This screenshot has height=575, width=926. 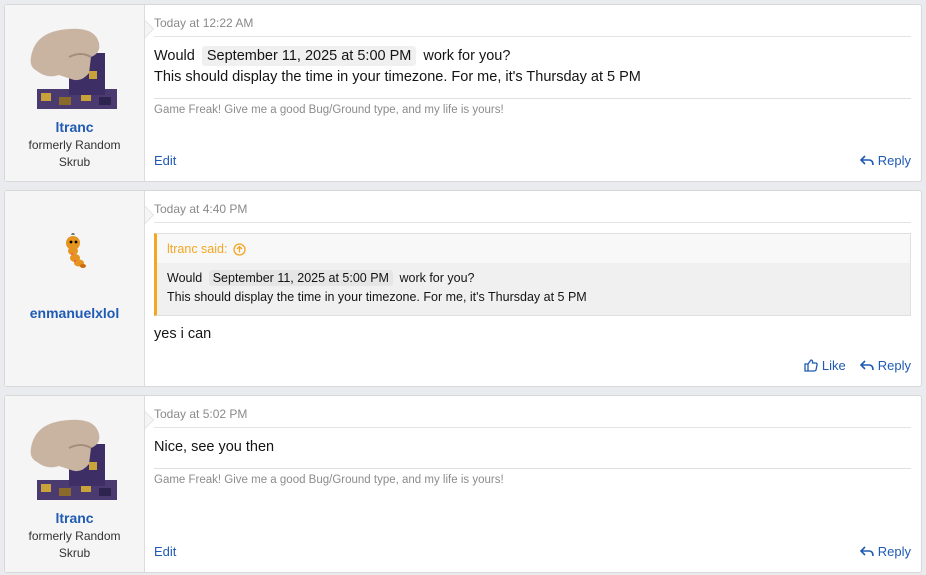 I want to click on quote-text-post: work for you?, so click(x=437, y=278).